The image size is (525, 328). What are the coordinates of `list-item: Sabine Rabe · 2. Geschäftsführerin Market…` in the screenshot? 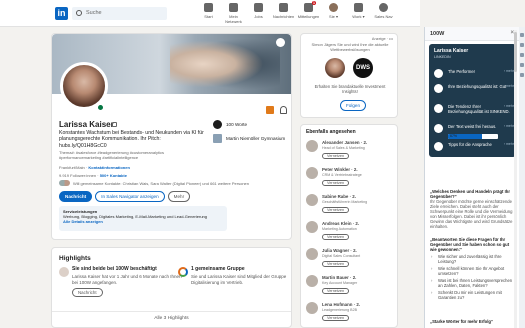 It's located at (351, 205).